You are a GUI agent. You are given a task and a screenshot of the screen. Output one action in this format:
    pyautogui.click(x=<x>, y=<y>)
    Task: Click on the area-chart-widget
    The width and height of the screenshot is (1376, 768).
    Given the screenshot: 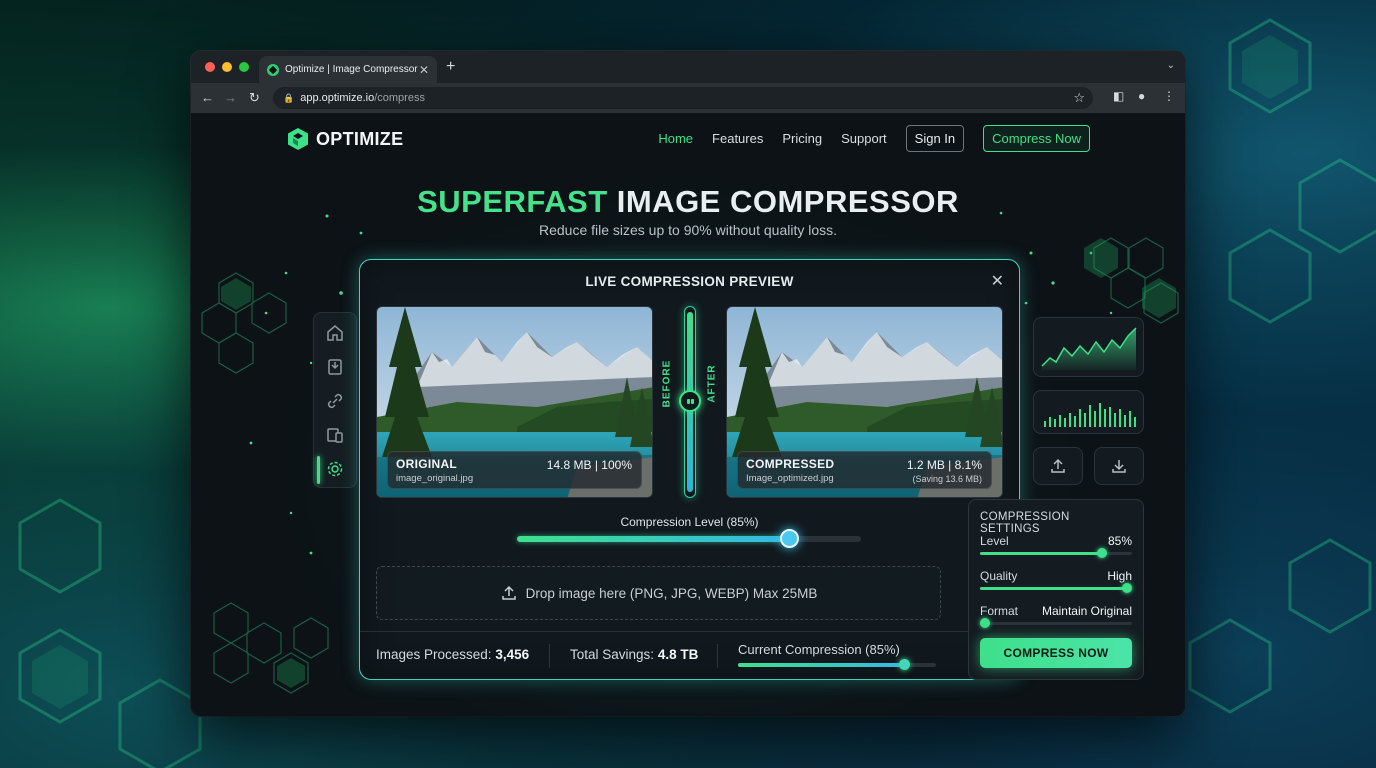 What is the action you would take?
    pyautogui.click(x=1088, y=347)
    